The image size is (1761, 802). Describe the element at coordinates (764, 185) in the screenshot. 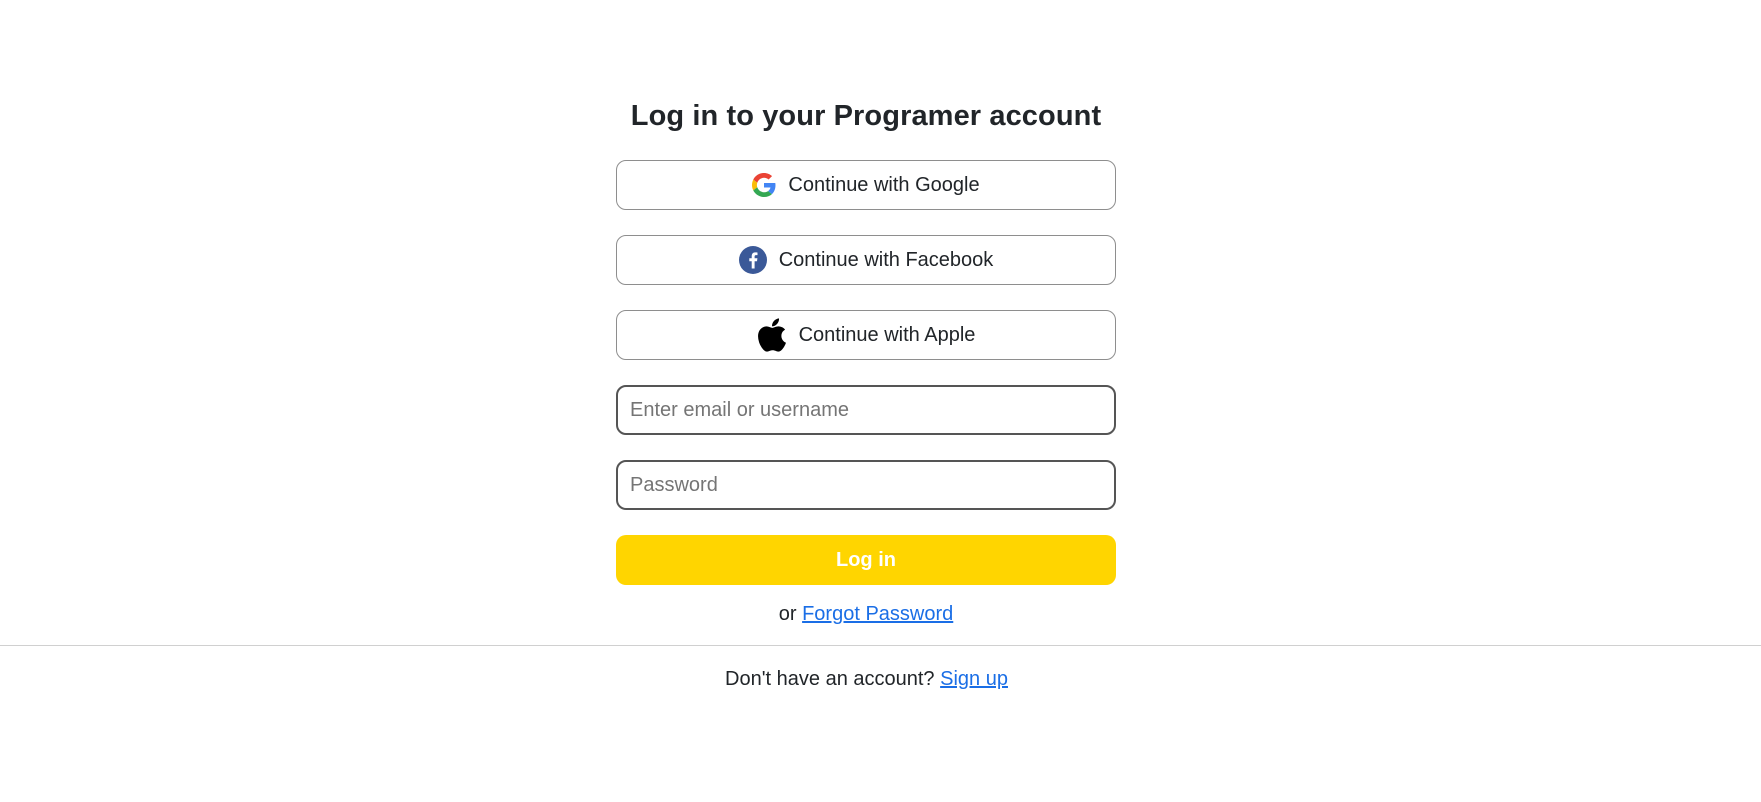

I see `google-icon` at that location.